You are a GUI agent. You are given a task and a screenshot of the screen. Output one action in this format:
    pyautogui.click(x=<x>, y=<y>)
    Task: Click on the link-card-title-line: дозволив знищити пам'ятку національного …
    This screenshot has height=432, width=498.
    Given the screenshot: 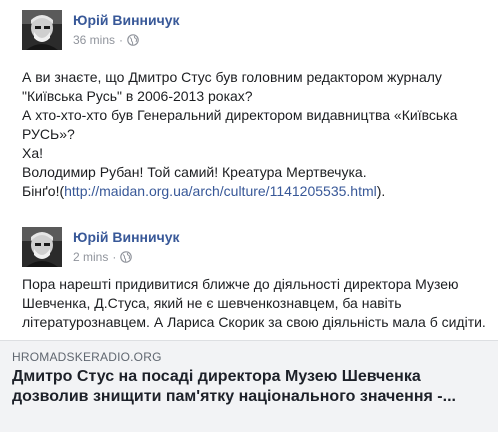 What is the action you would take?
    pyautogui.click(x=234, y=396)
    